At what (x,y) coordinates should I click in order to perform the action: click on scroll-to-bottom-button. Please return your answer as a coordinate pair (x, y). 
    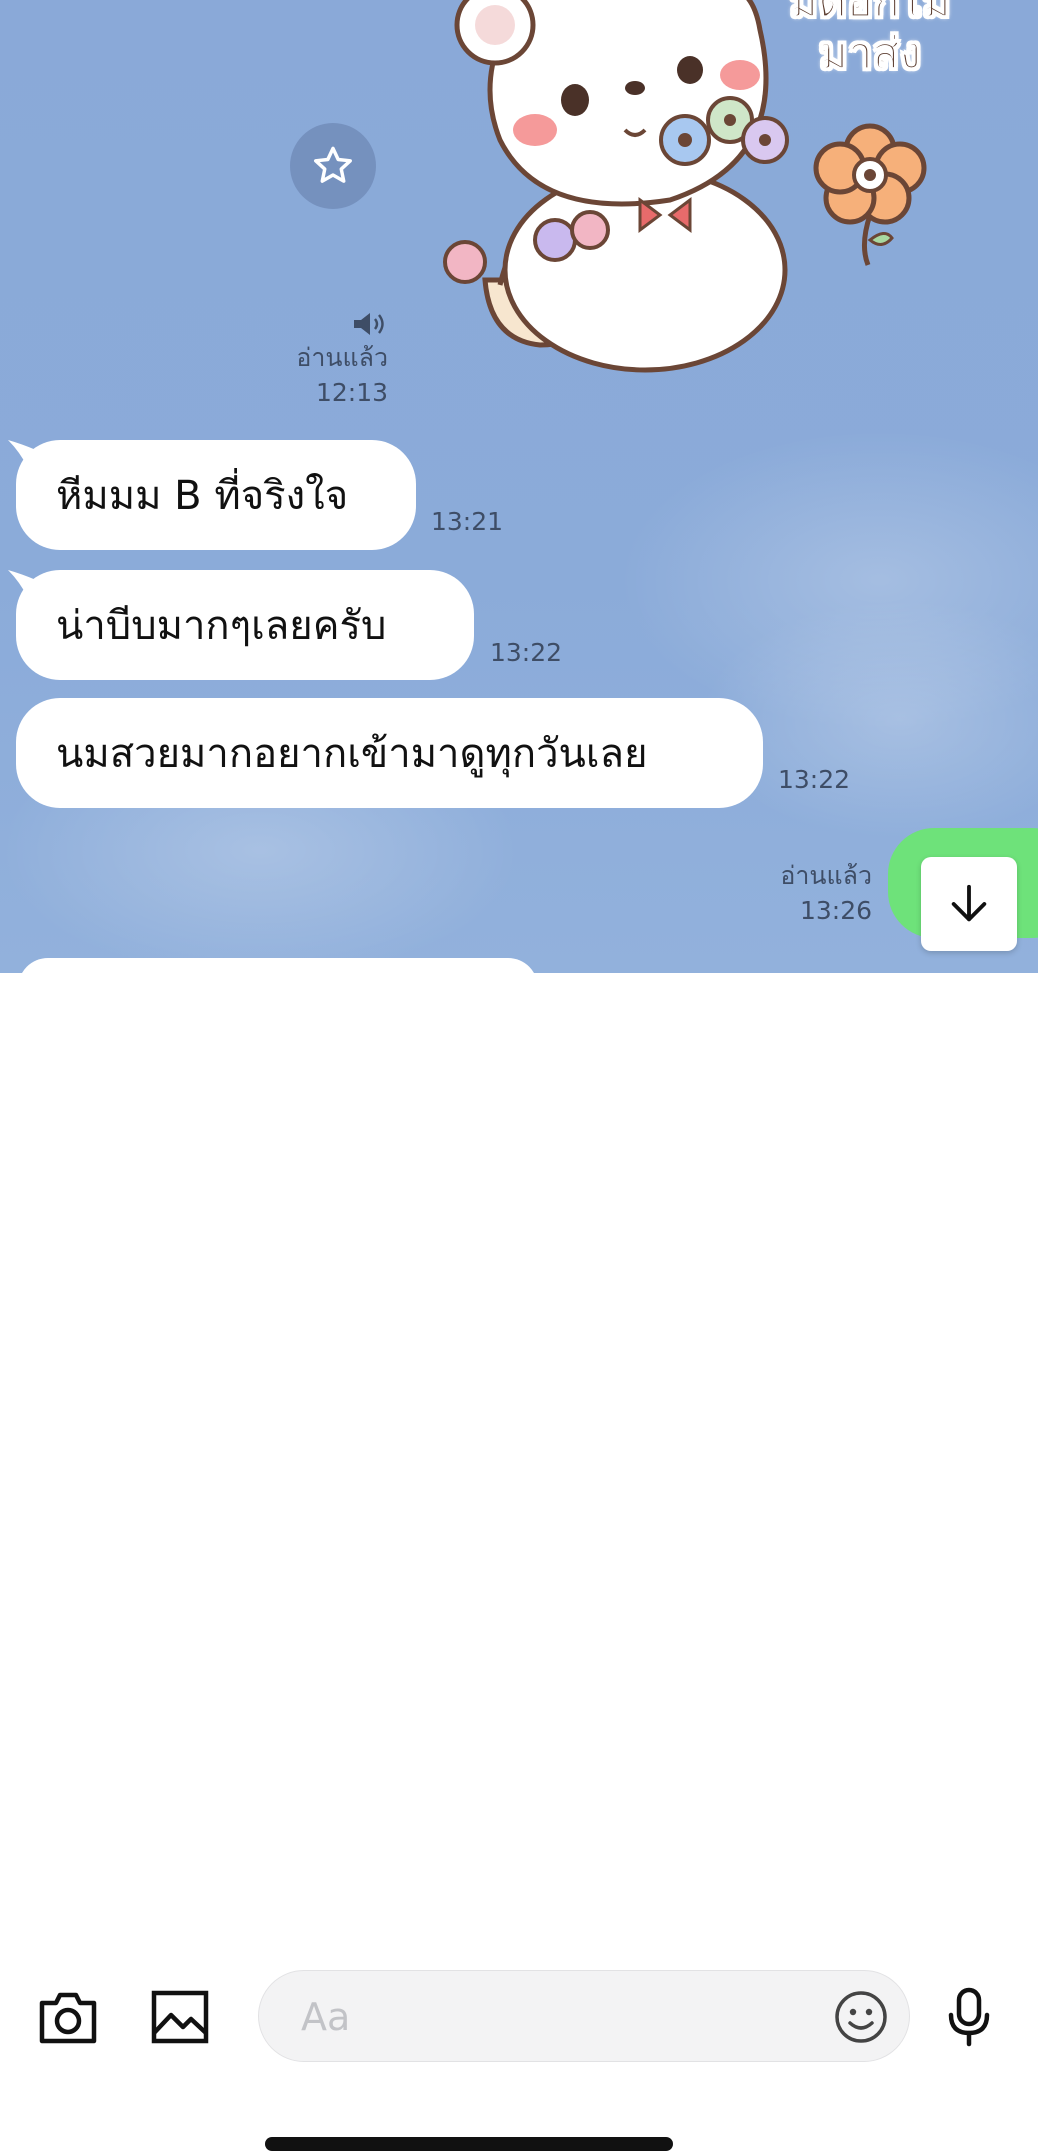
    Looking at the image, I should click on (969, 904).